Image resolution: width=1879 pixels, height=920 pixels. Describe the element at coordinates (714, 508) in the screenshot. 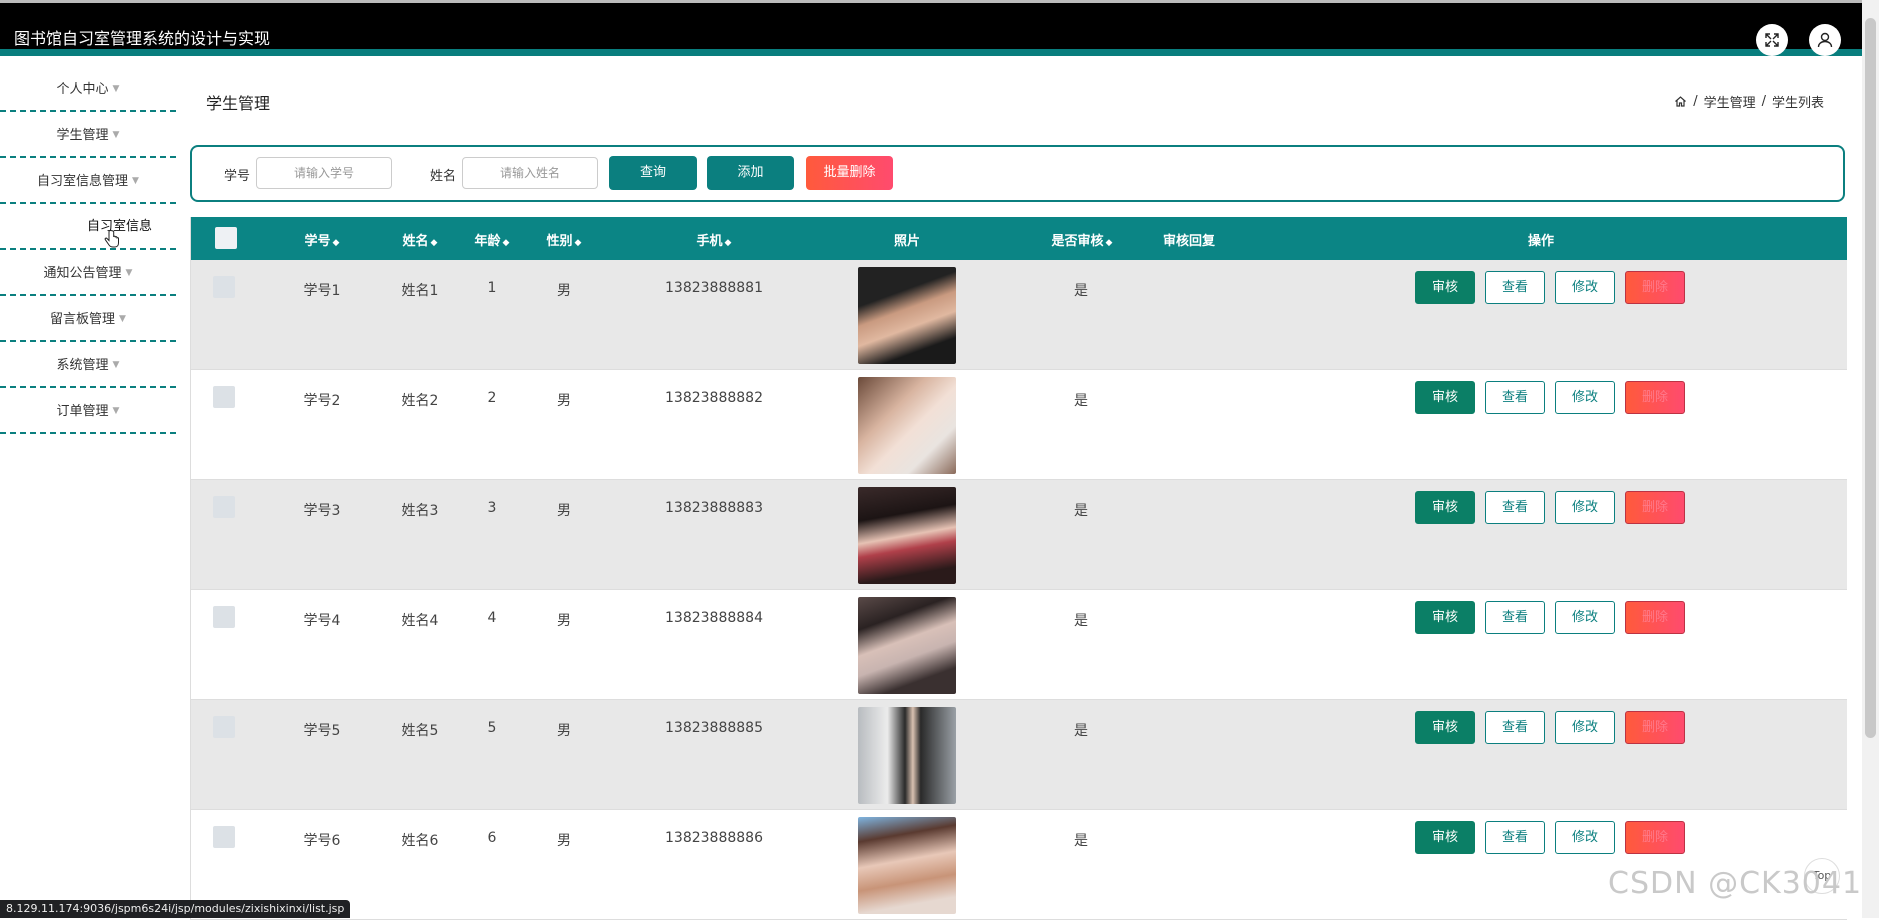

I see `cell-phone: 13823888883` at that location.